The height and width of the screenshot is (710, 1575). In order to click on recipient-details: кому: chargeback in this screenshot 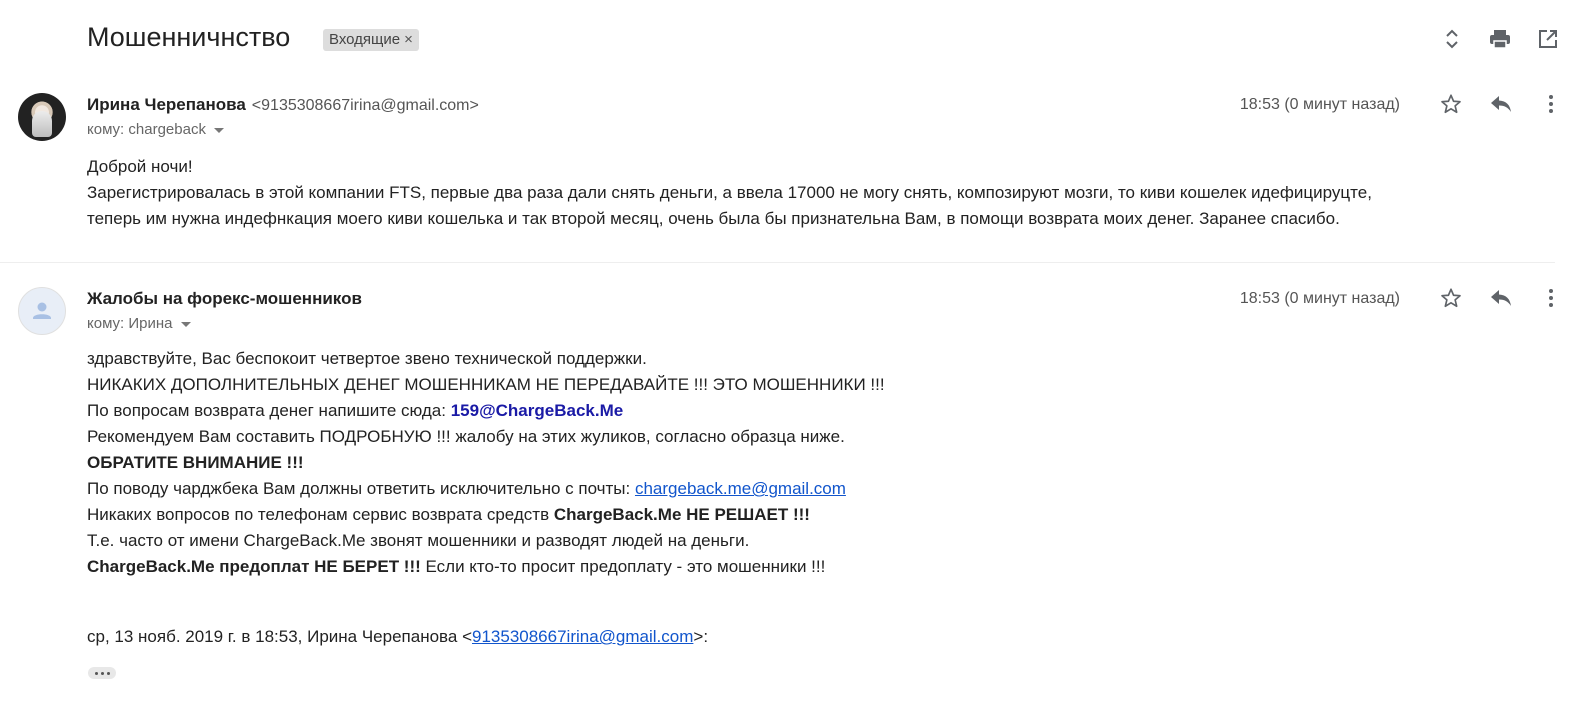, I will do `click(155, 129)`.